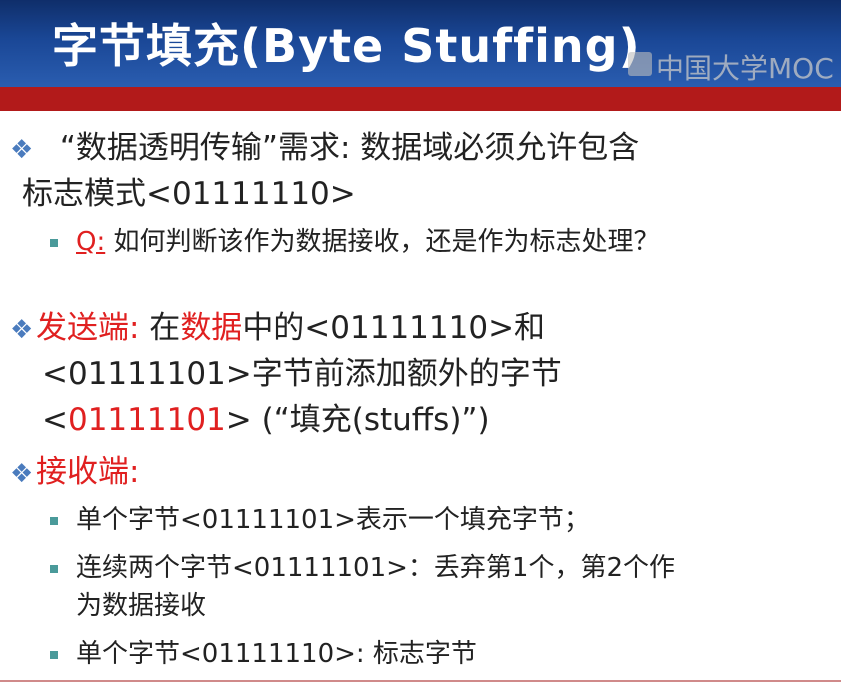 This screenshot has height=686, width=841. What do you see at coordinates (160, 328) in the screenshot?
I see `sender-text-1: 在` at bounding box center [160, 328].